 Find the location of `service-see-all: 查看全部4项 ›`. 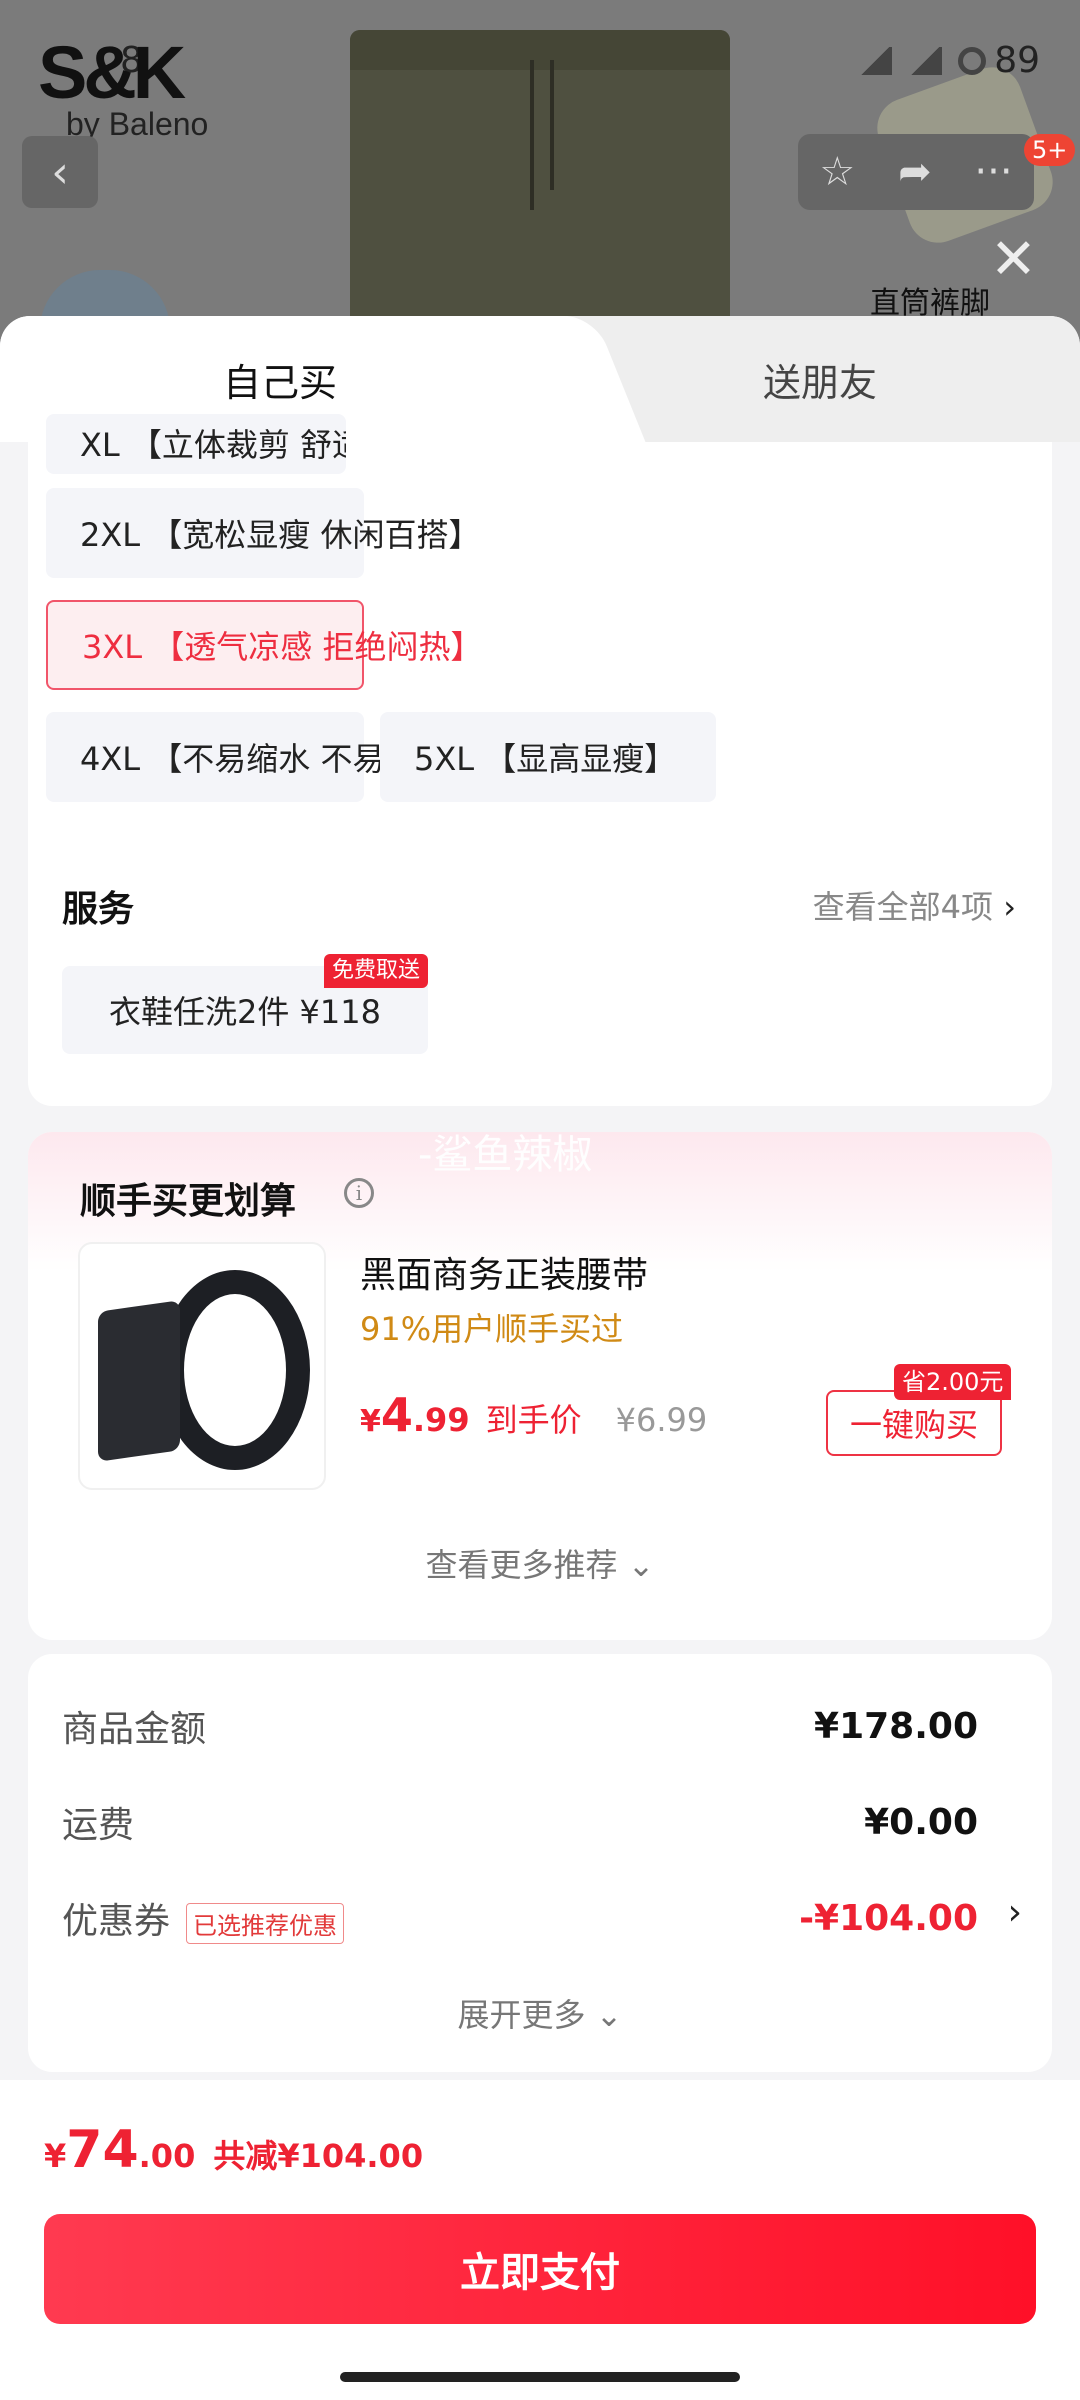

service-see-all: 查看全部4项 › is located at coordinates (914, 905).